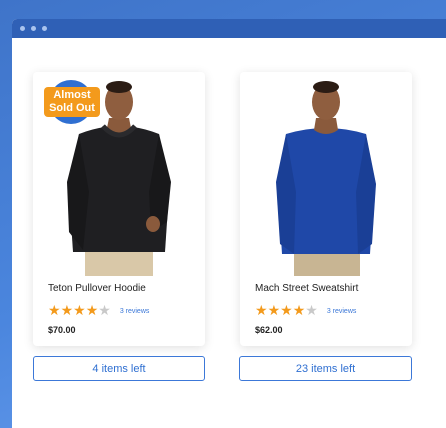  Describe the element at coordinates (269, 330) in the screenshot. I see `product-price: $62.00` at that location.